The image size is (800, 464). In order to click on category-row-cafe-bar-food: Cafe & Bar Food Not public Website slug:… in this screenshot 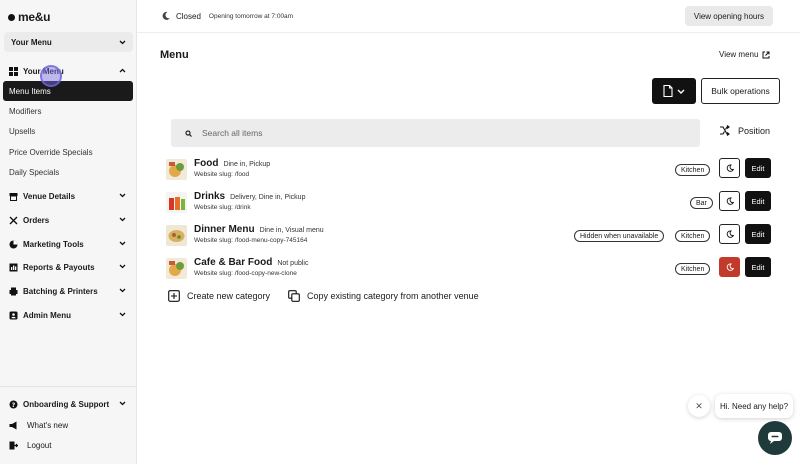, I will do `click(468, 269)`.